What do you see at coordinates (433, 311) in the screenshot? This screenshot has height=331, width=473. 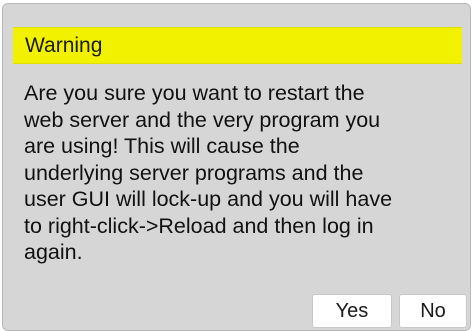 I see `no-button: No` at bounding box center [433, 311].